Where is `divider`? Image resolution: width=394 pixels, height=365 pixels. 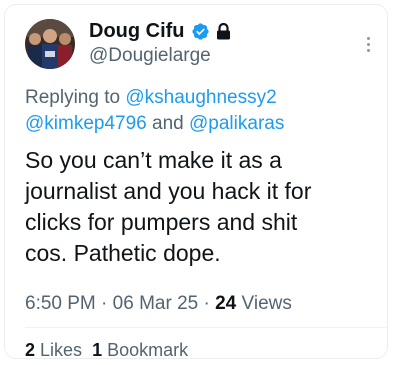
divider is located at coordinates (206, 327).